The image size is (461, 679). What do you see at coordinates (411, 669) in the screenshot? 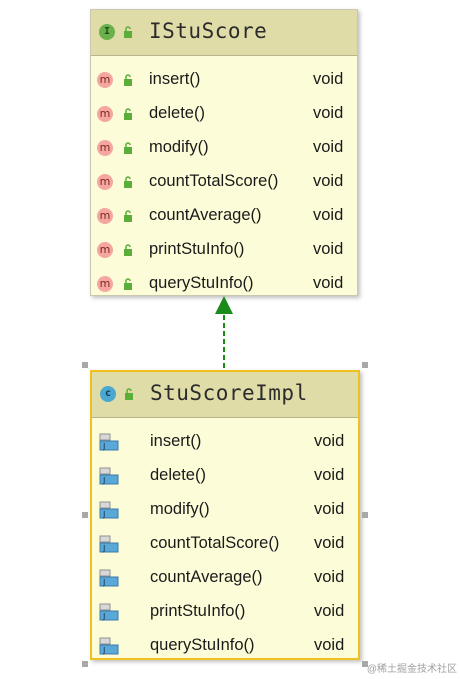
I see `watermark: @稀土掘金技术社区` at bounding box center [411, 669].